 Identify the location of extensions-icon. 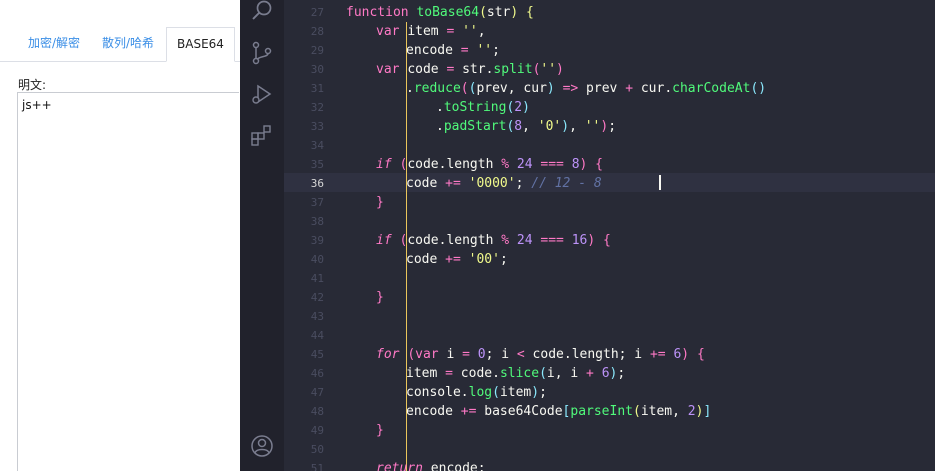
(262, 135).